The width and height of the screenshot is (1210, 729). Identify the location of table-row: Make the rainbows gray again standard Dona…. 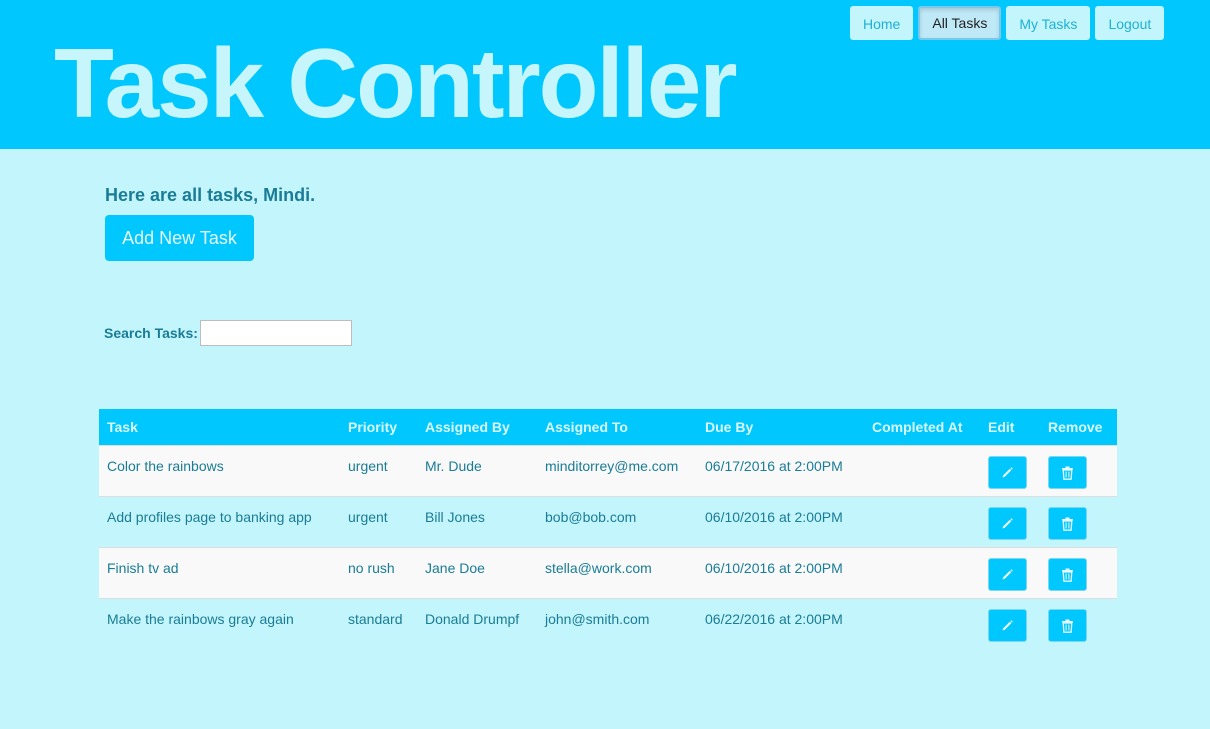
(608, 623).